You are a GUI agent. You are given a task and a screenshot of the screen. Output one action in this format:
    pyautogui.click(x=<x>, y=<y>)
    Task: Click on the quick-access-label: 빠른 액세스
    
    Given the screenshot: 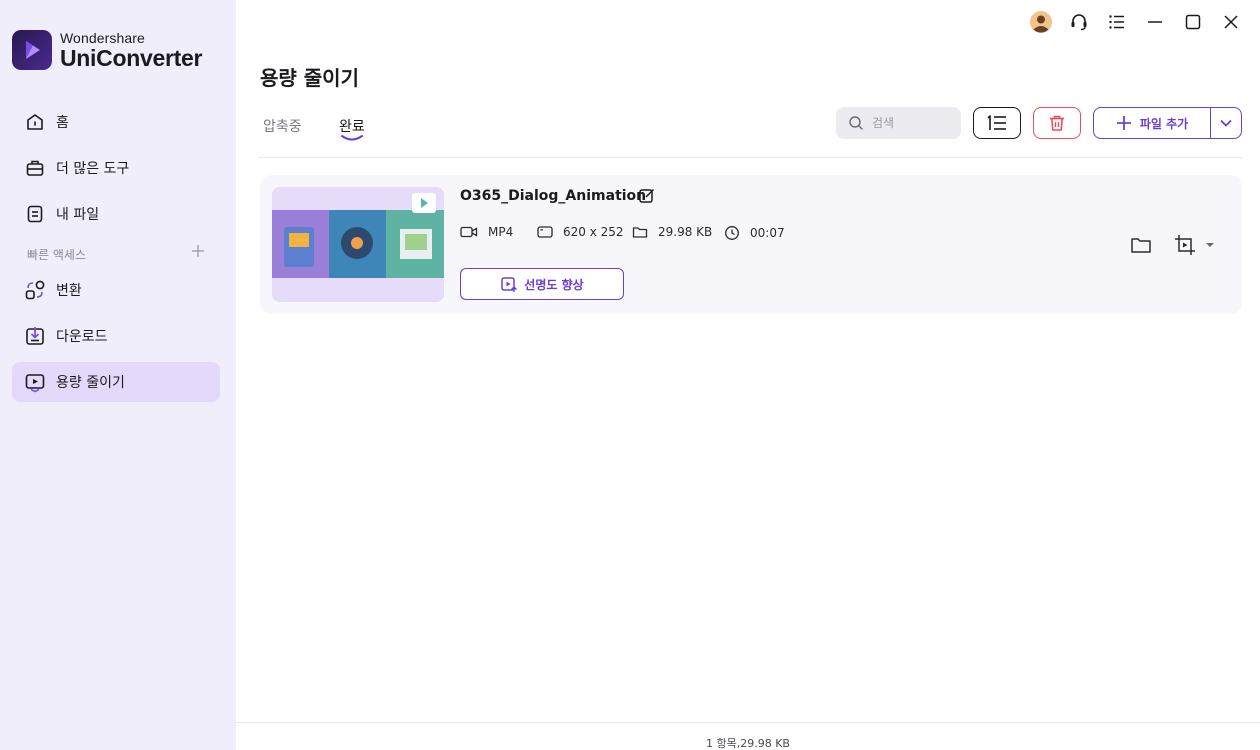 What is the action you would take?
    pyautogui.click(x=57, y=255)
    